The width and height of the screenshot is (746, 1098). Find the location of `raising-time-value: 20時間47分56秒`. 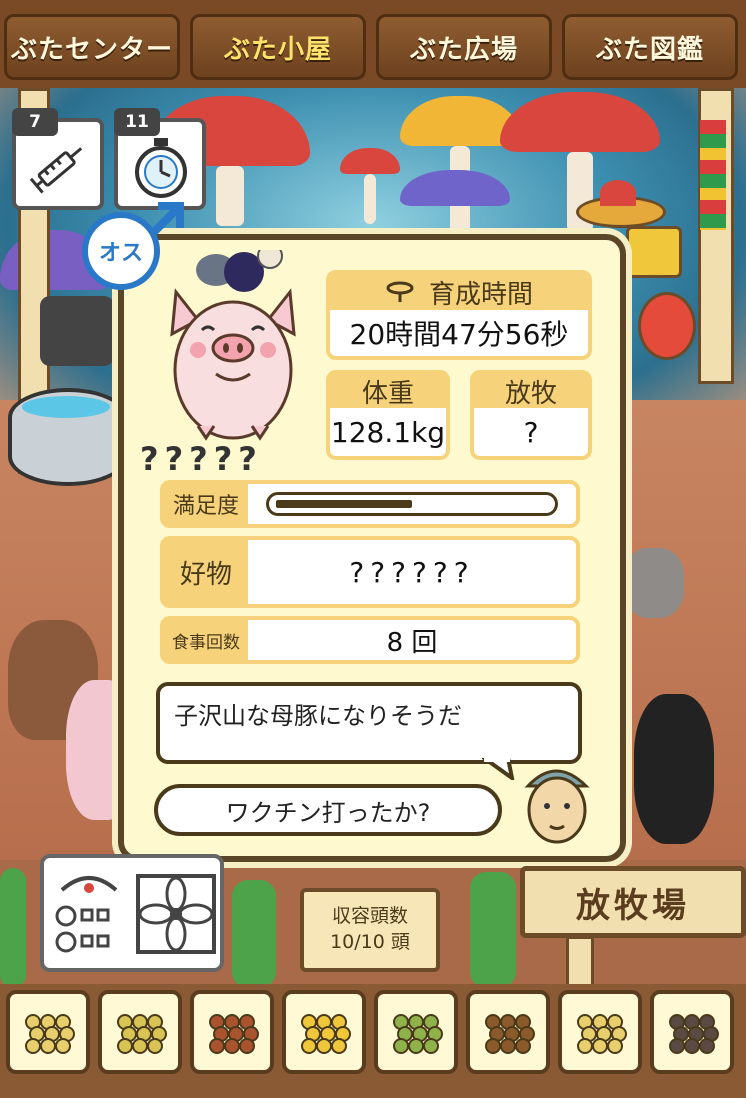

raising-time-value: 20時間47分56秒 is located at coordinates (459, 334).